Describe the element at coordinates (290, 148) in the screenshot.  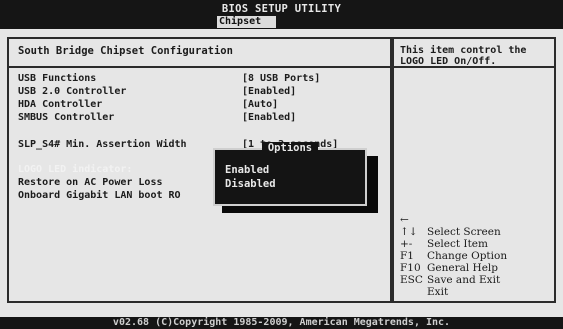
I see `popup-title: Options` at that location.